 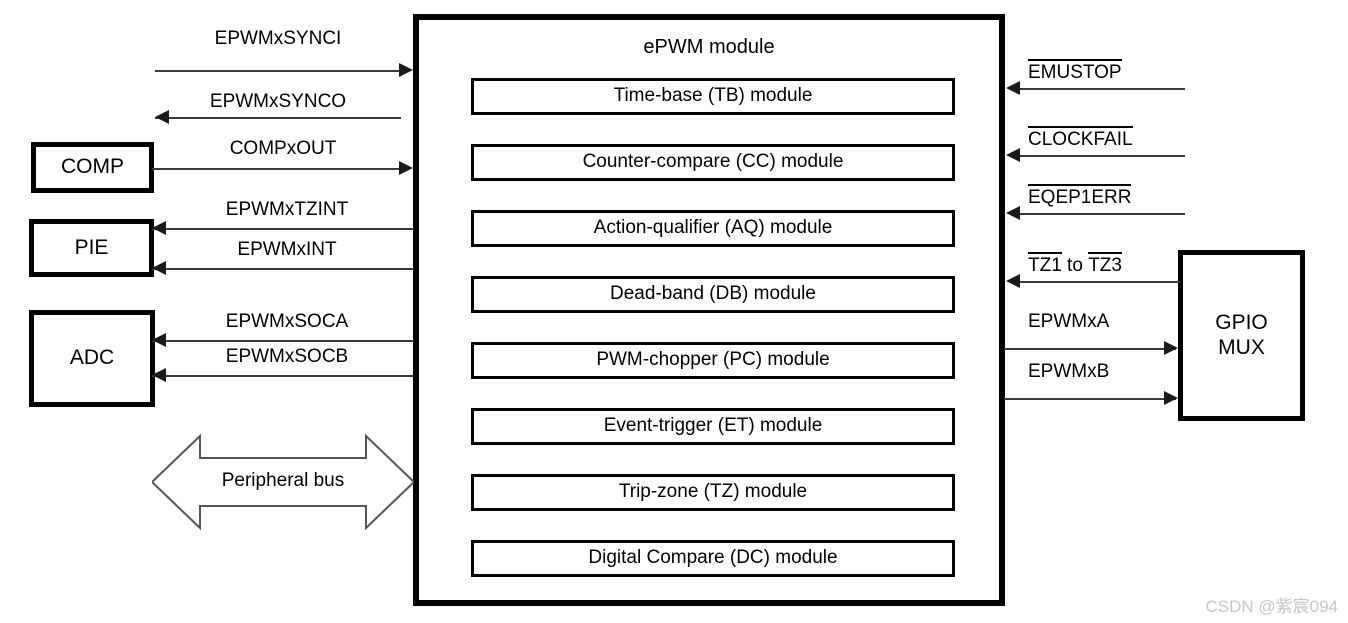 I want to click on line-epwmxb, so click(x=1090, y=399).